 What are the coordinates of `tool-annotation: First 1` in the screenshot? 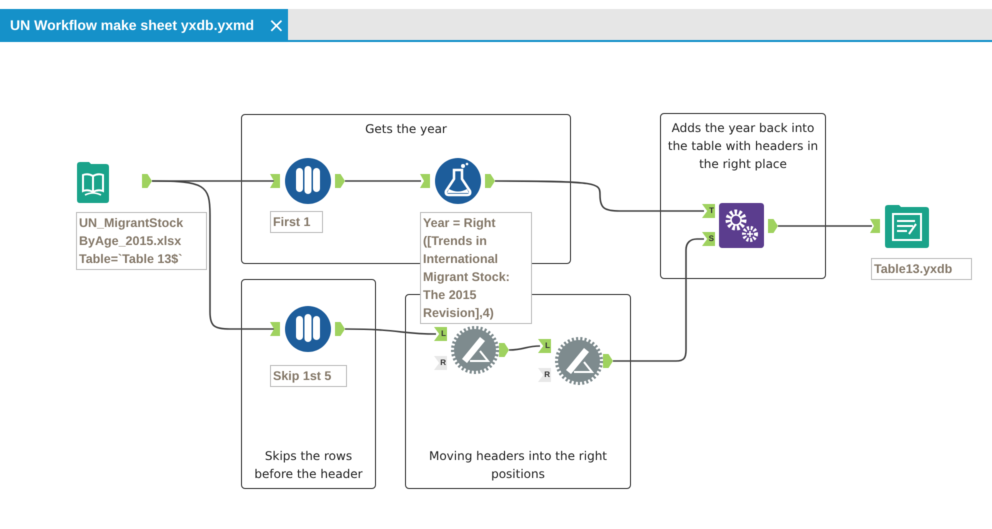 It's located at (296, 222).